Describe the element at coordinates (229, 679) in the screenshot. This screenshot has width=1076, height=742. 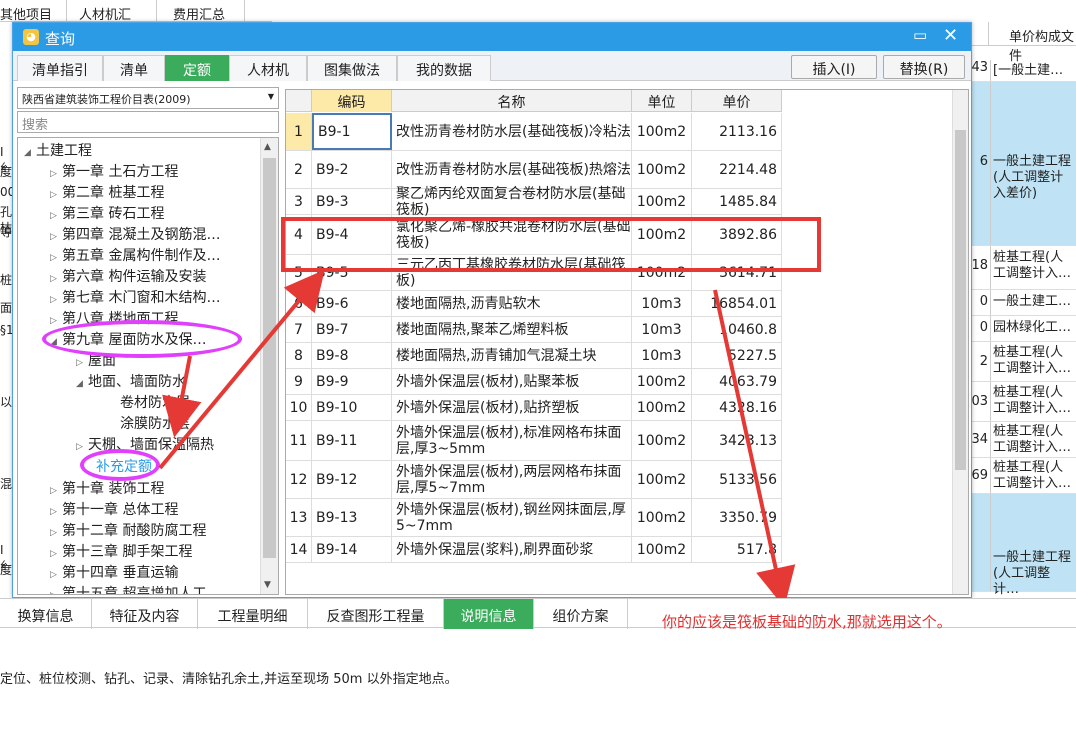
I see `description-text: 定位、桩位校测、钻孔、记录、清除钻孔余土,并运至现场 50m 以外指定地点。` at that location.